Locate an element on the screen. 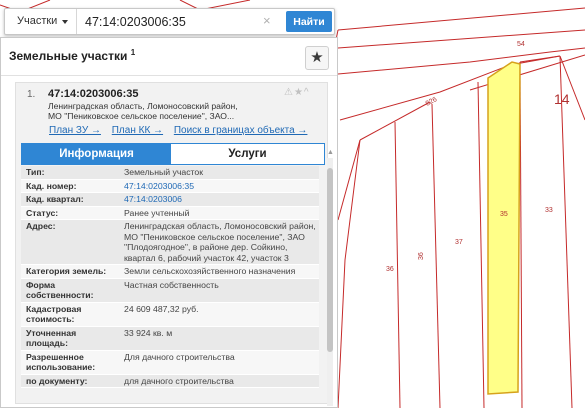 The height and width of the screenshot is (408, 585). star-icon: ★ is located at coordinates (317, 57).